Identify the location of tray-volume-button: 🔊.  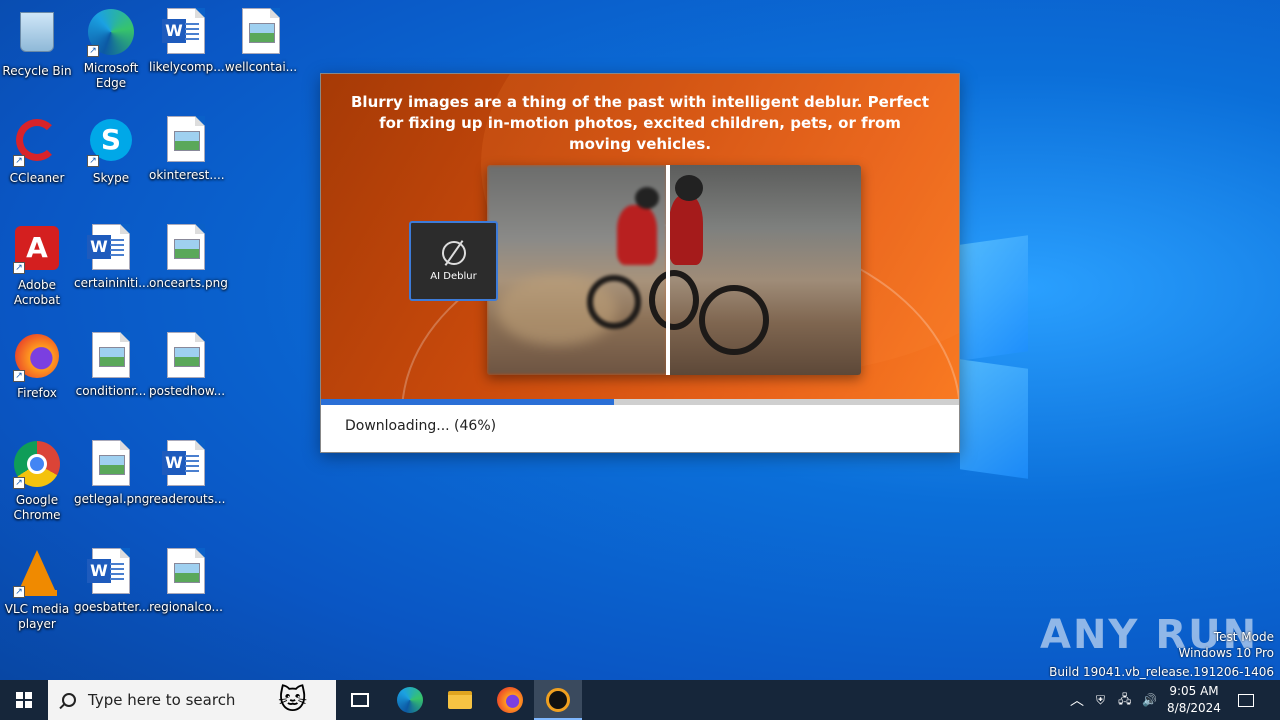
(1149, 700).